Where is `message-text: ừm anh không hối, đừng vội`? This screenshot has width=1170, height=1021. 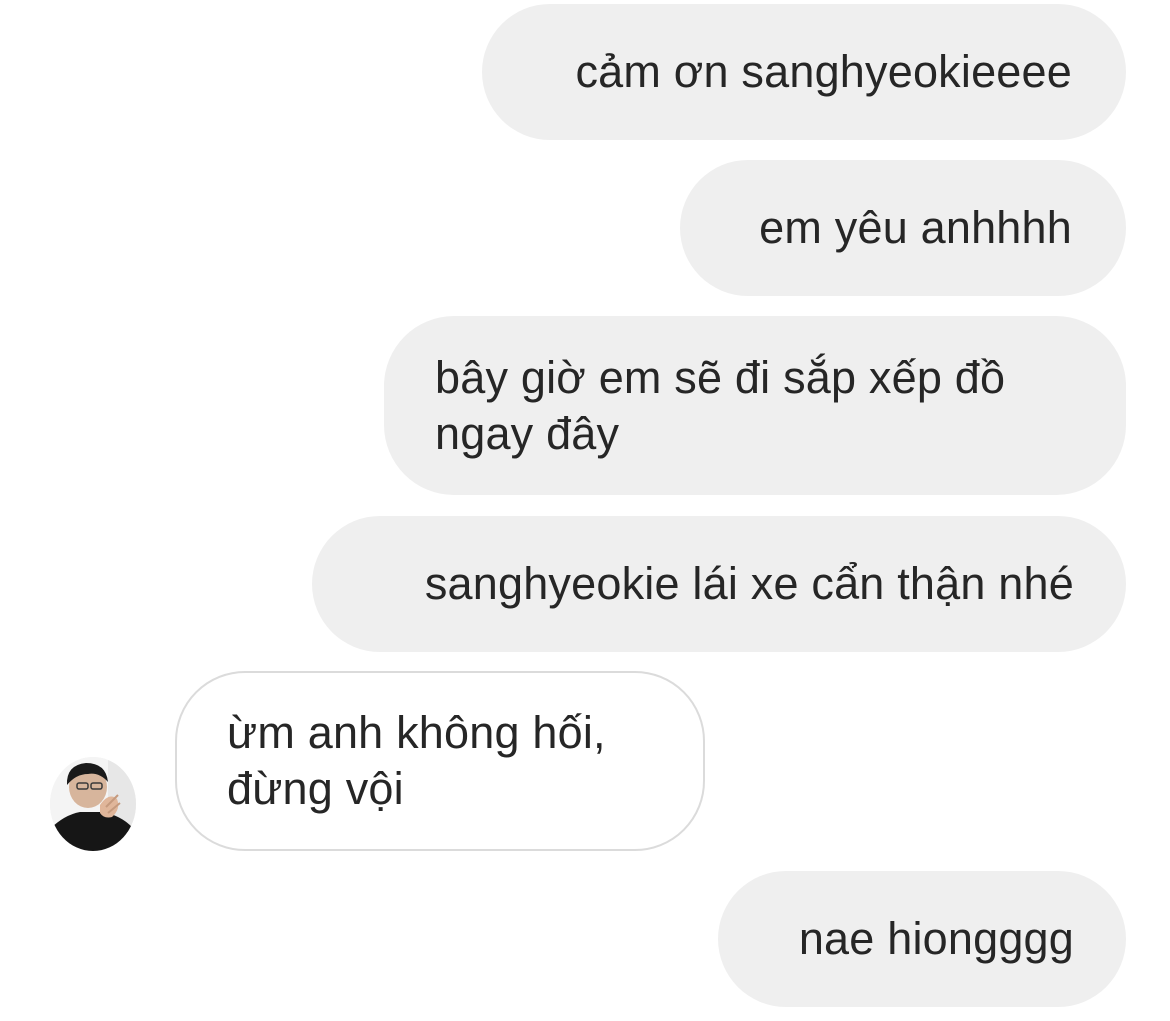
message-text: ừm anh không hối, đừng vội is located at coordinates (416, 760).